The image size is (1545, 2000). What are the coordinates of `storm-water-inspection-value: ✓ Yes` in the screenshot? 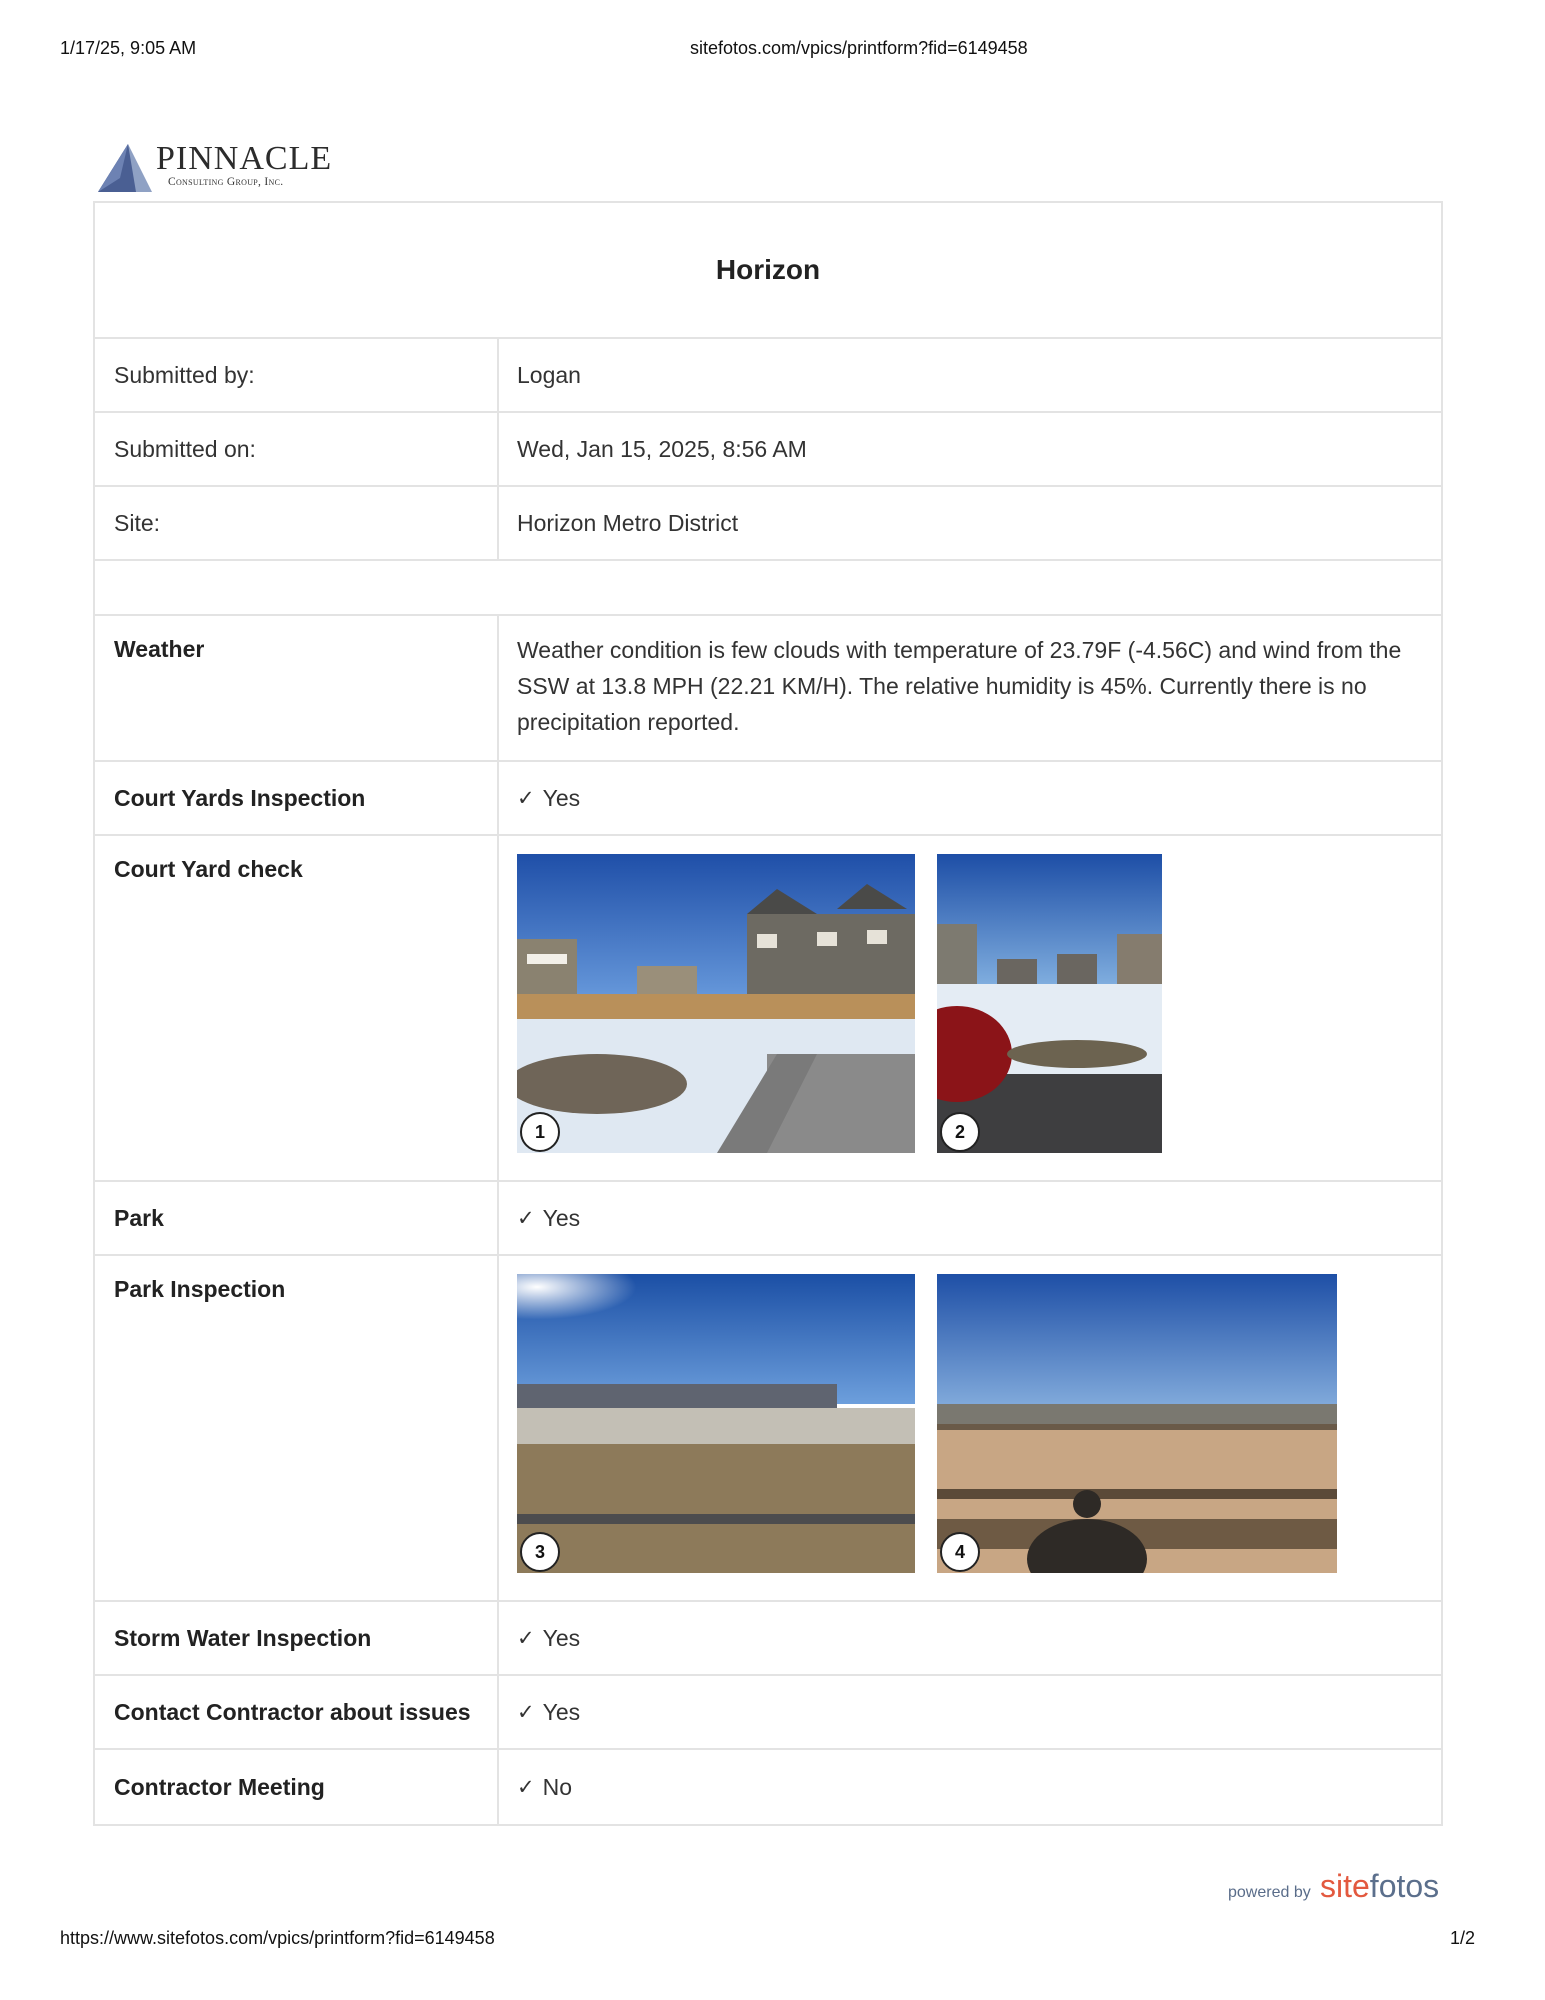 It's located at (970, 1638).